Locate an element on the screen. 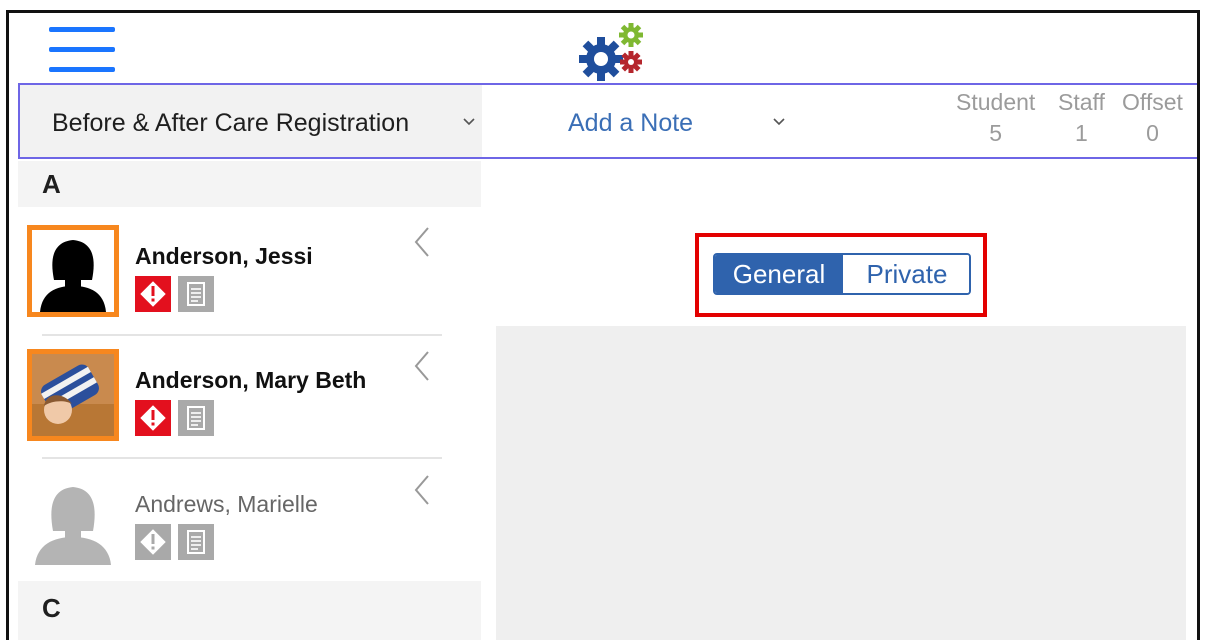  section-letter: A is located at coordinates (51, 184).